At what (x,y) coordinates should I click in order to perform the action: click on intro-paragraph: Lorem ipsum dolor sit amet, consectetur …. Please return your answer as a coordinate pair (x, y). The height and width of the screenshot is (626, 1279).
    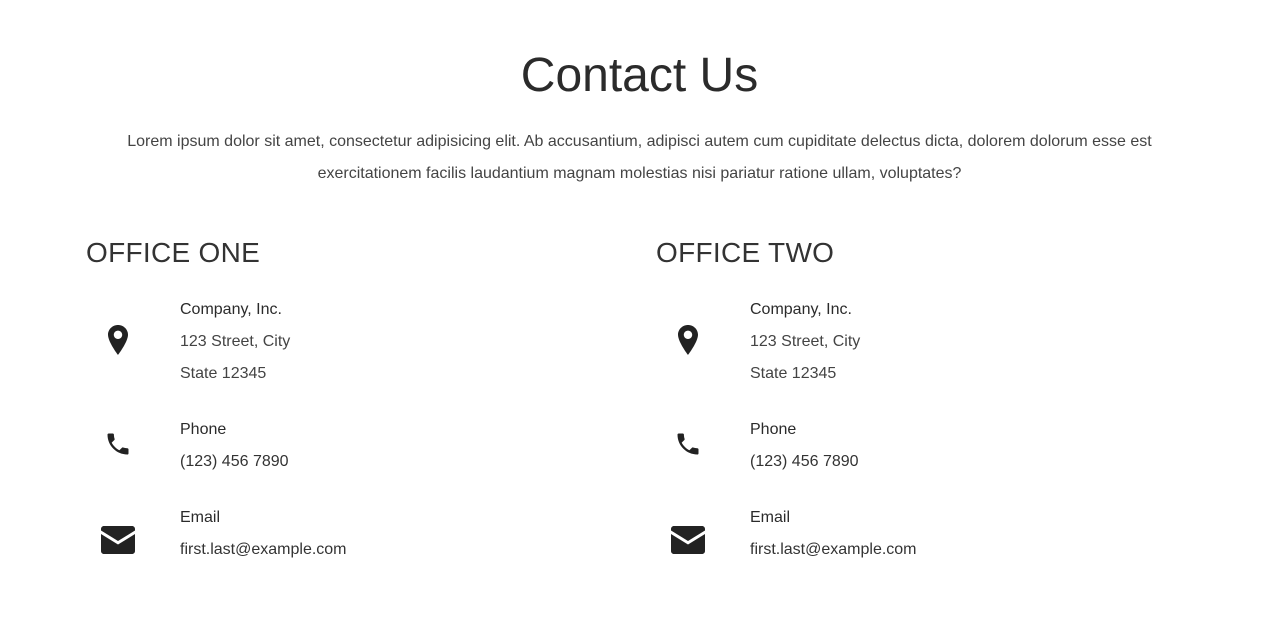
    Looking at the image, I should click on (639, 157).